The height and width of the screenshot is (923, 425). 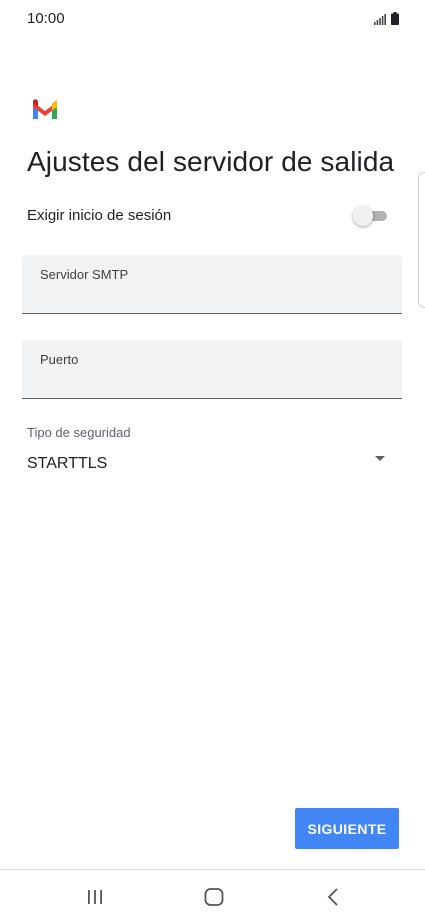 What do you see at coordinates (208, 464) in the screenshot?
I see `security-type-dropdown: STARTTLS` at bounding box center [208, 464].